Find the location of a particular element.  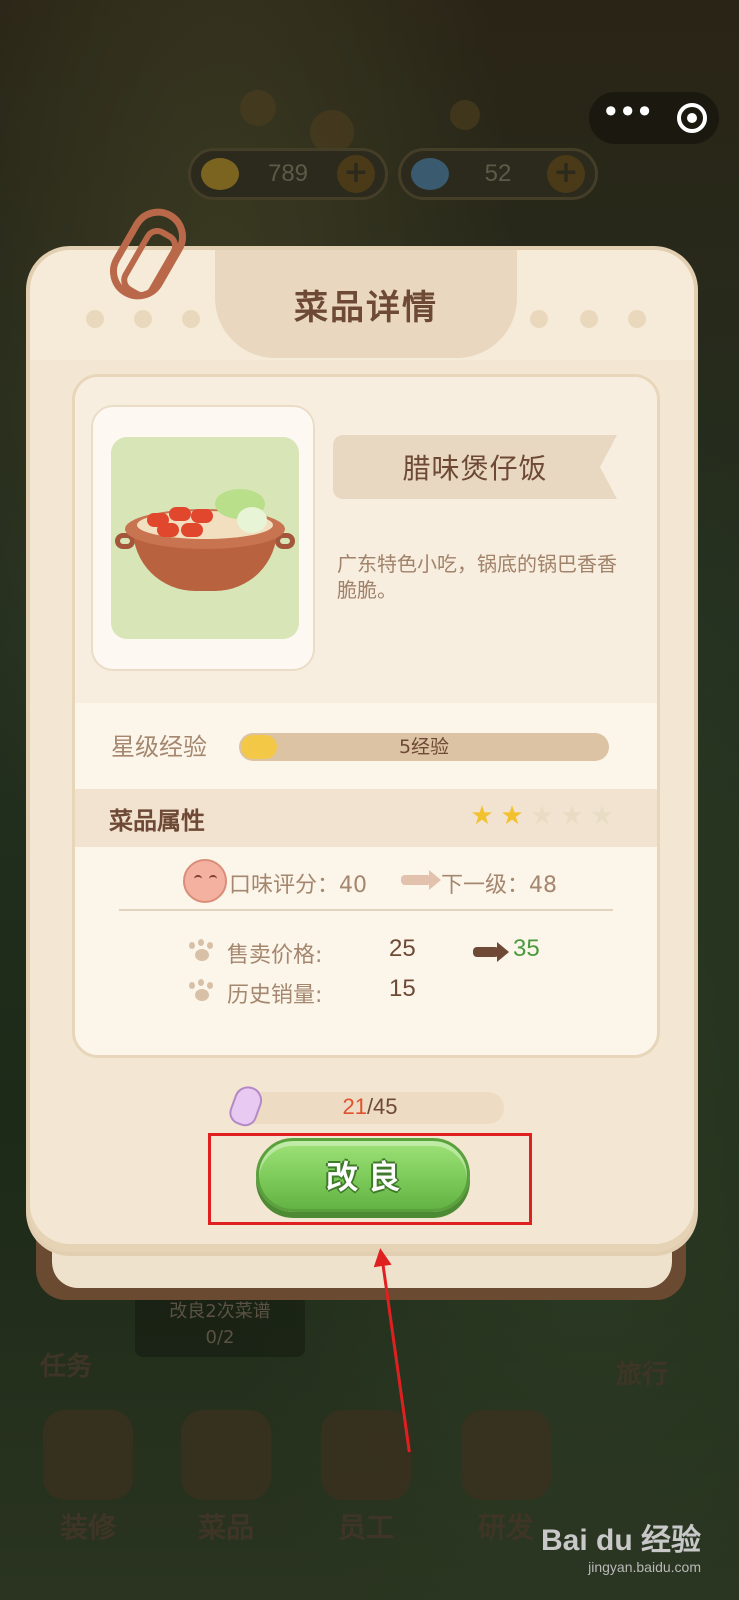

taste-score: 口味评分：40 is located at coordinates (298, 885).